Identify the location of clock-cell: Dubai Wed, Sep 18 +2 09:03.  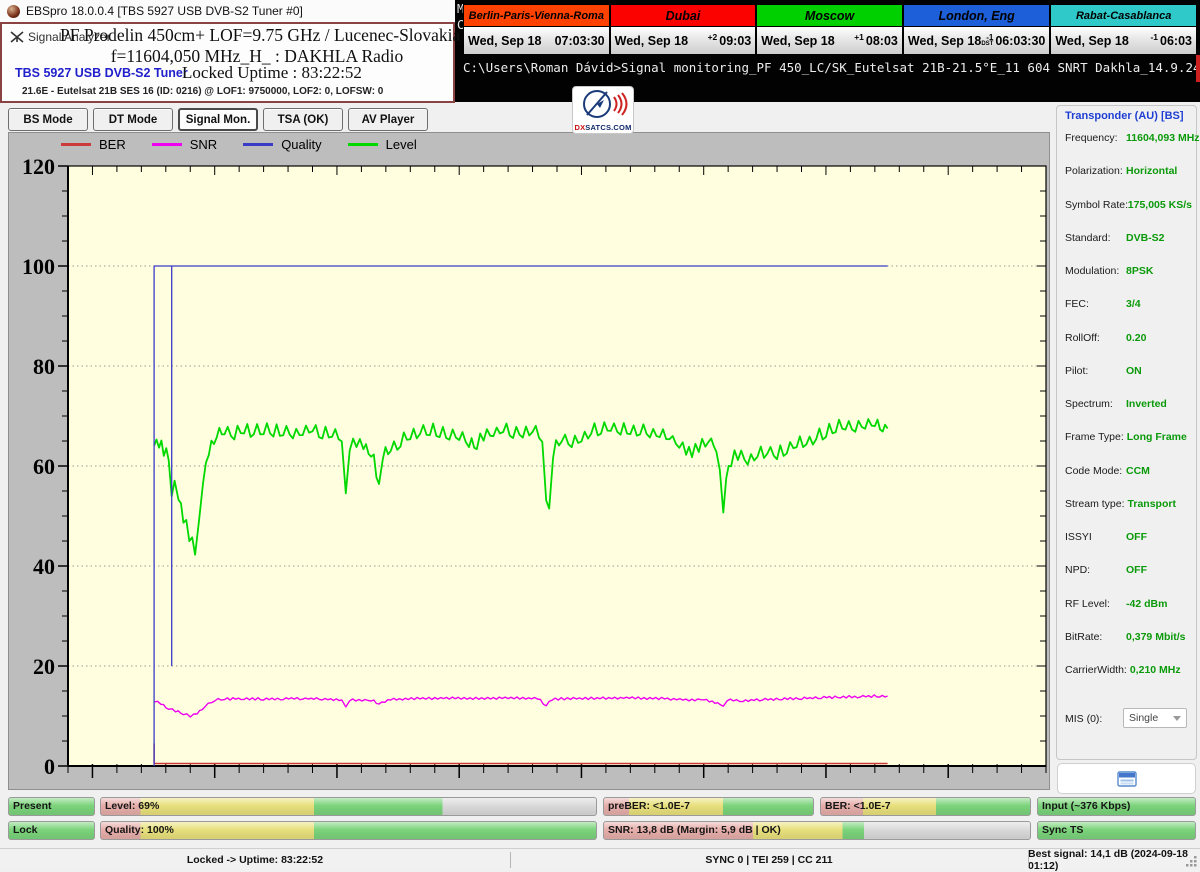
(683, 29).